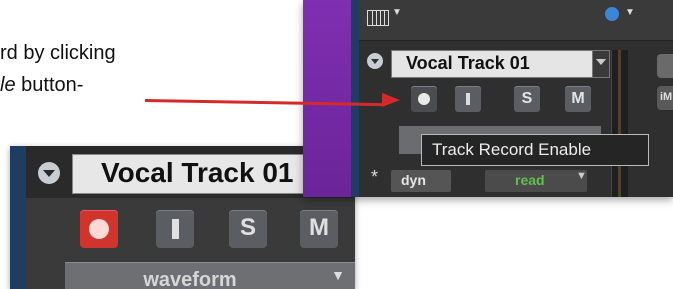  I want to click on caption-rest: button-, so click(49, 85).